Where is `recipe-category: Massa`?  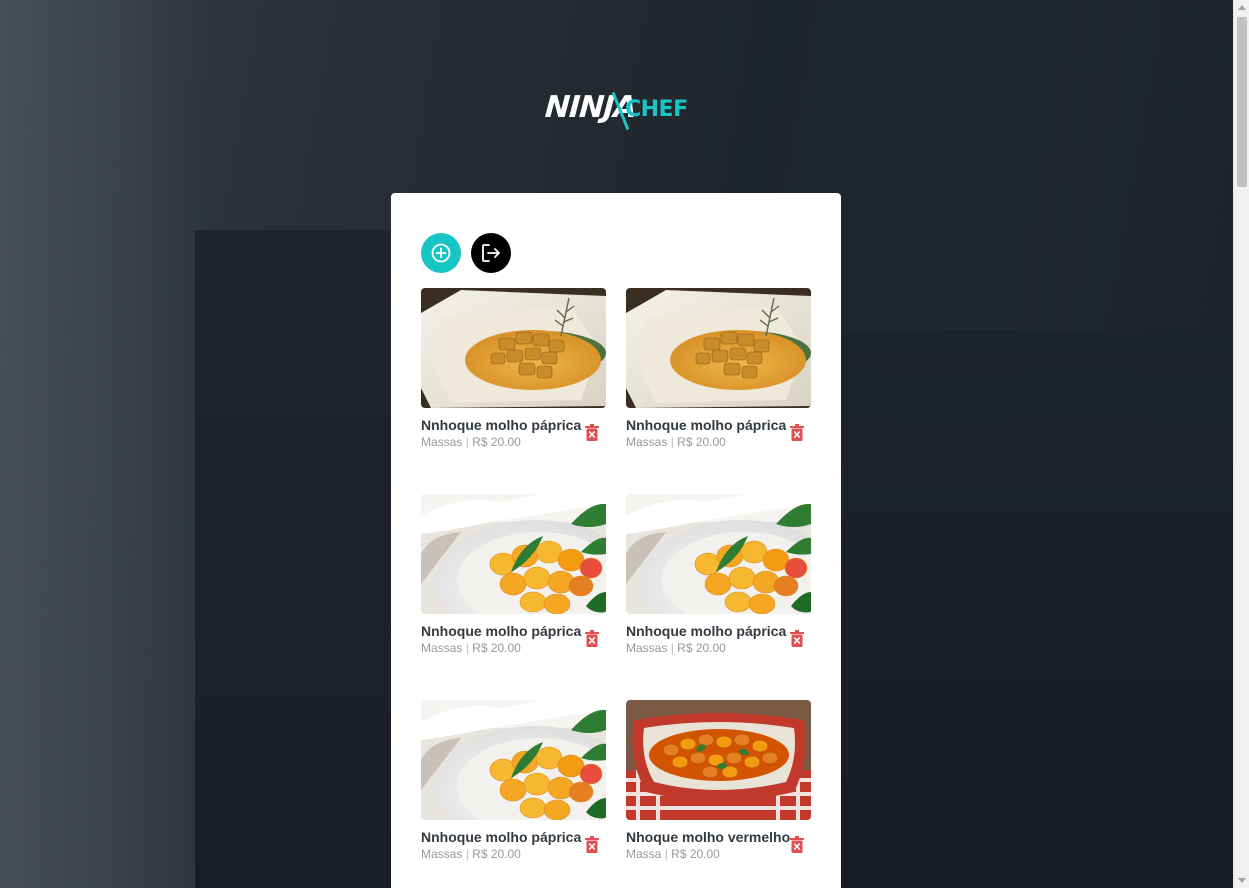 recipe-category: Massa is located at coordinates (644, 854).